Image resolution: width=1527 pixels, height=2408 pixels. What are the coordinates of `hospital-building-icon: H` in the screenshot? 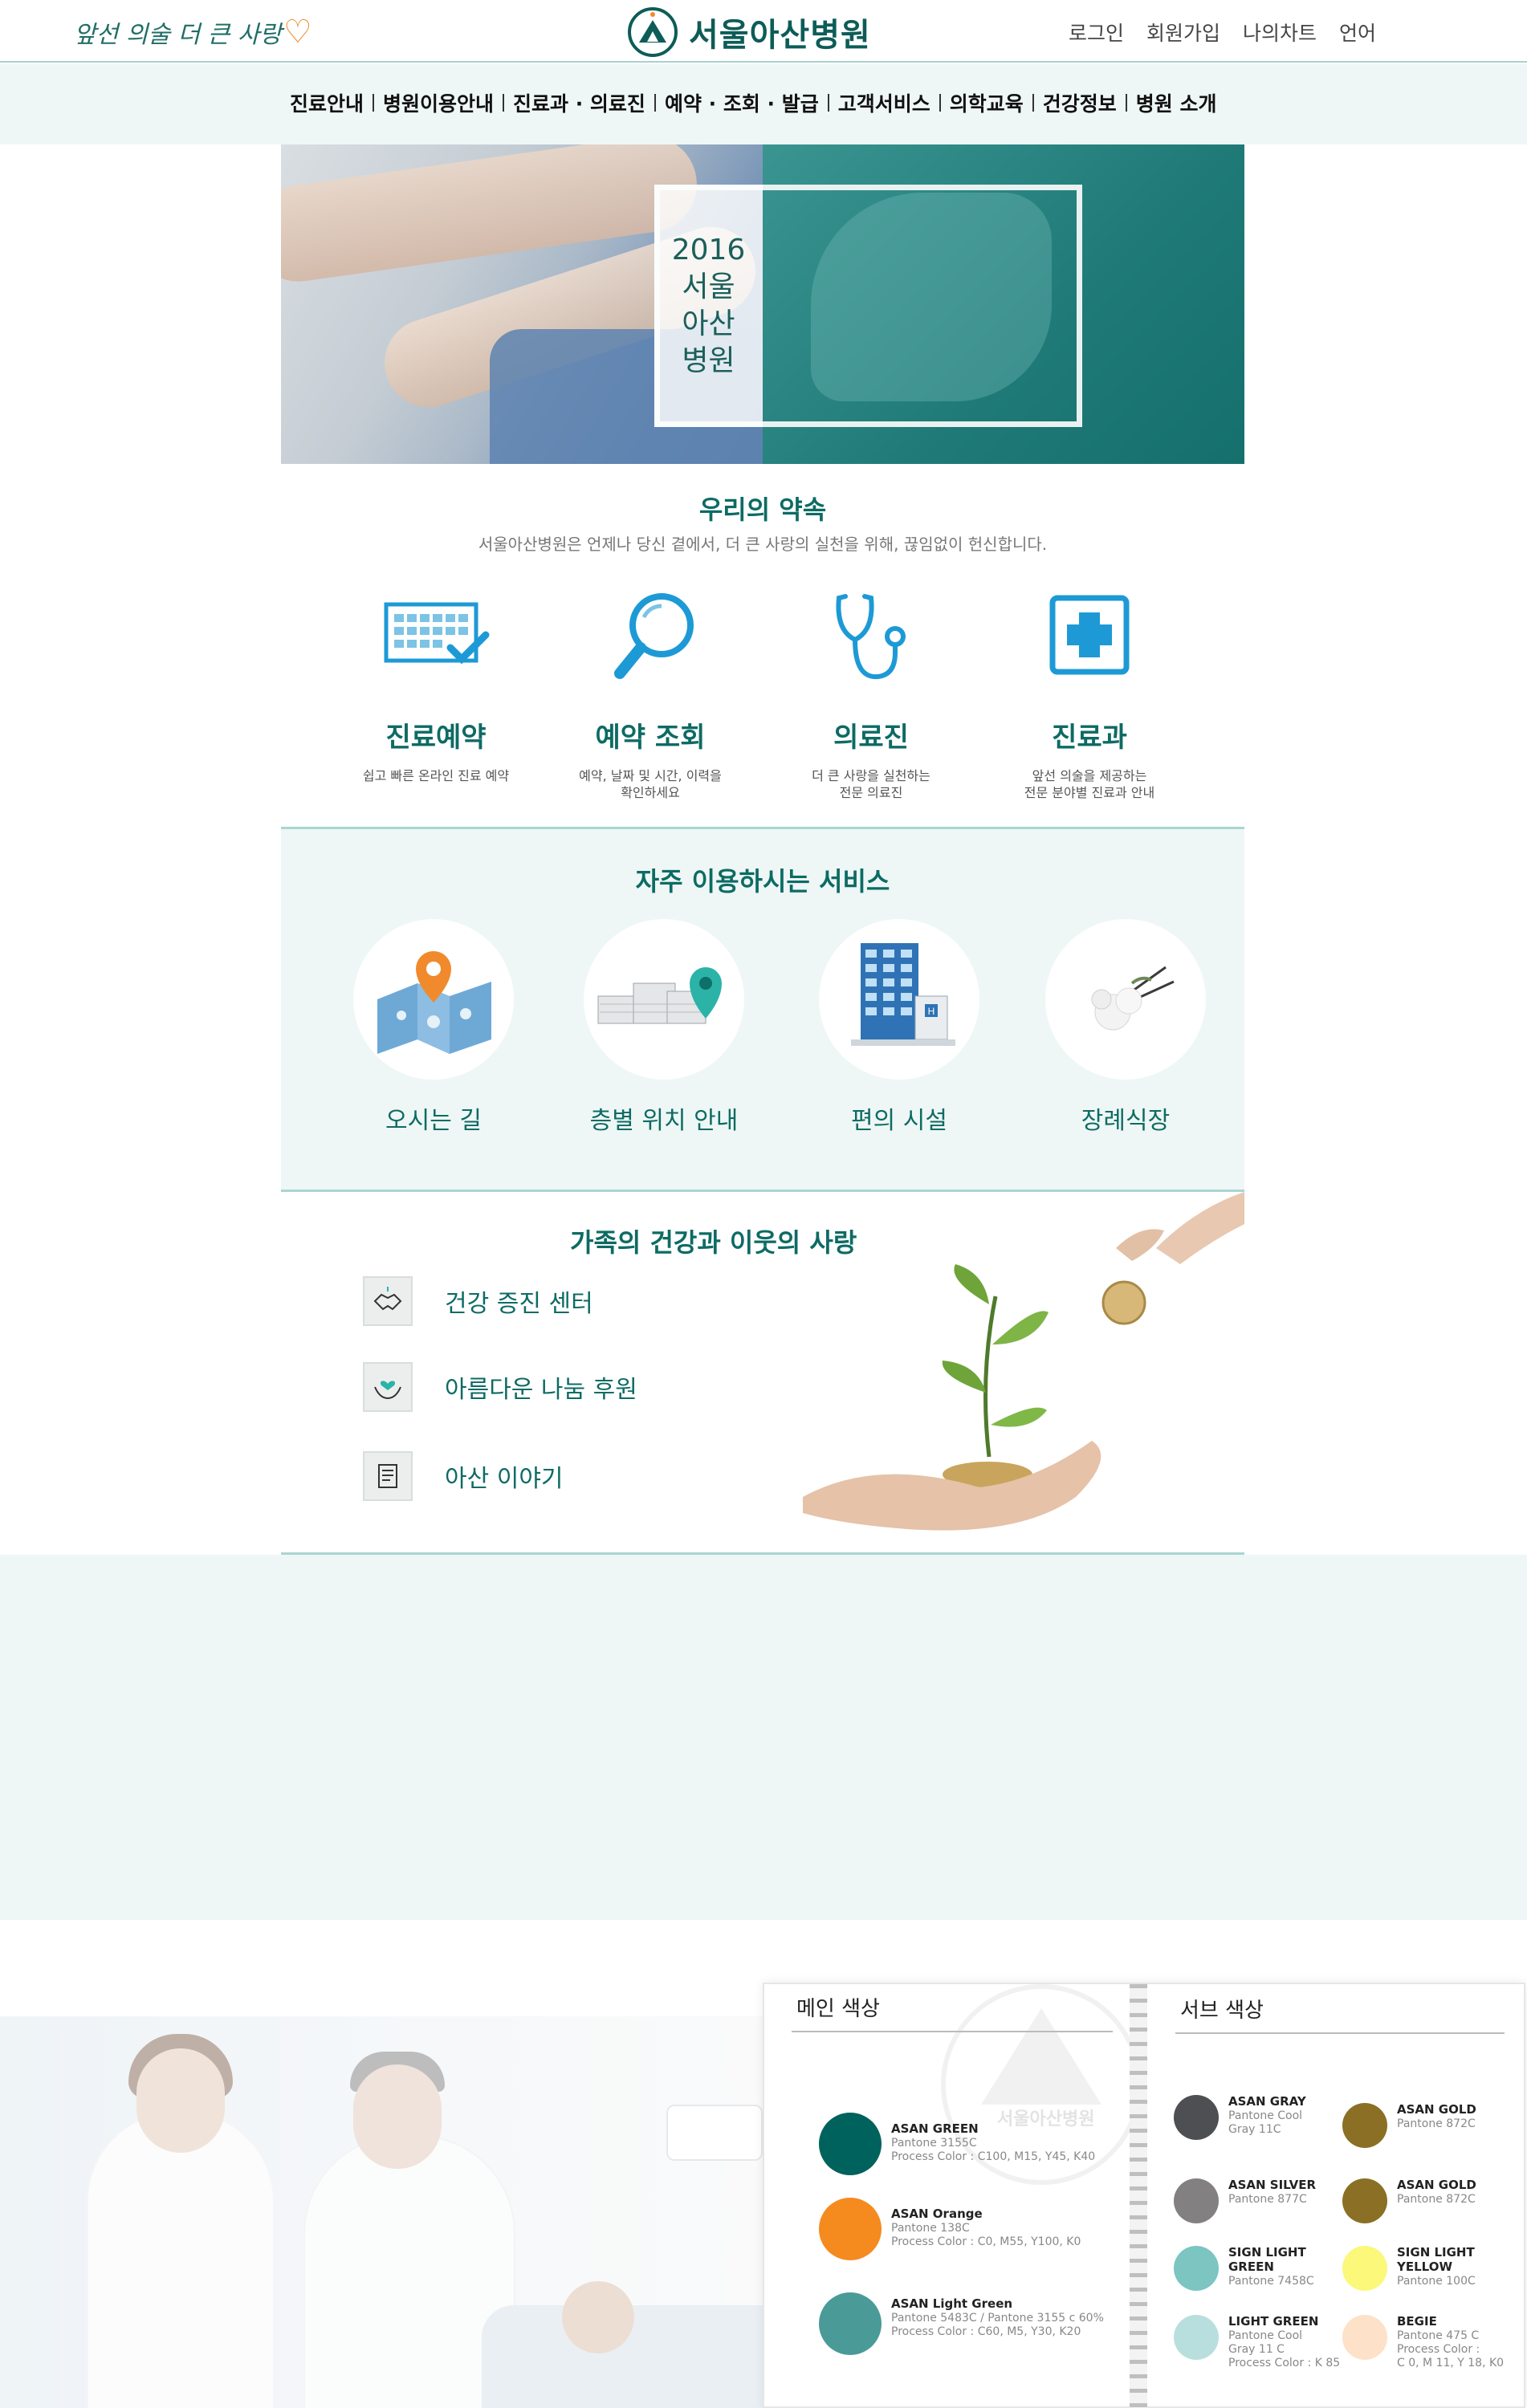 It's located at (899, 999).